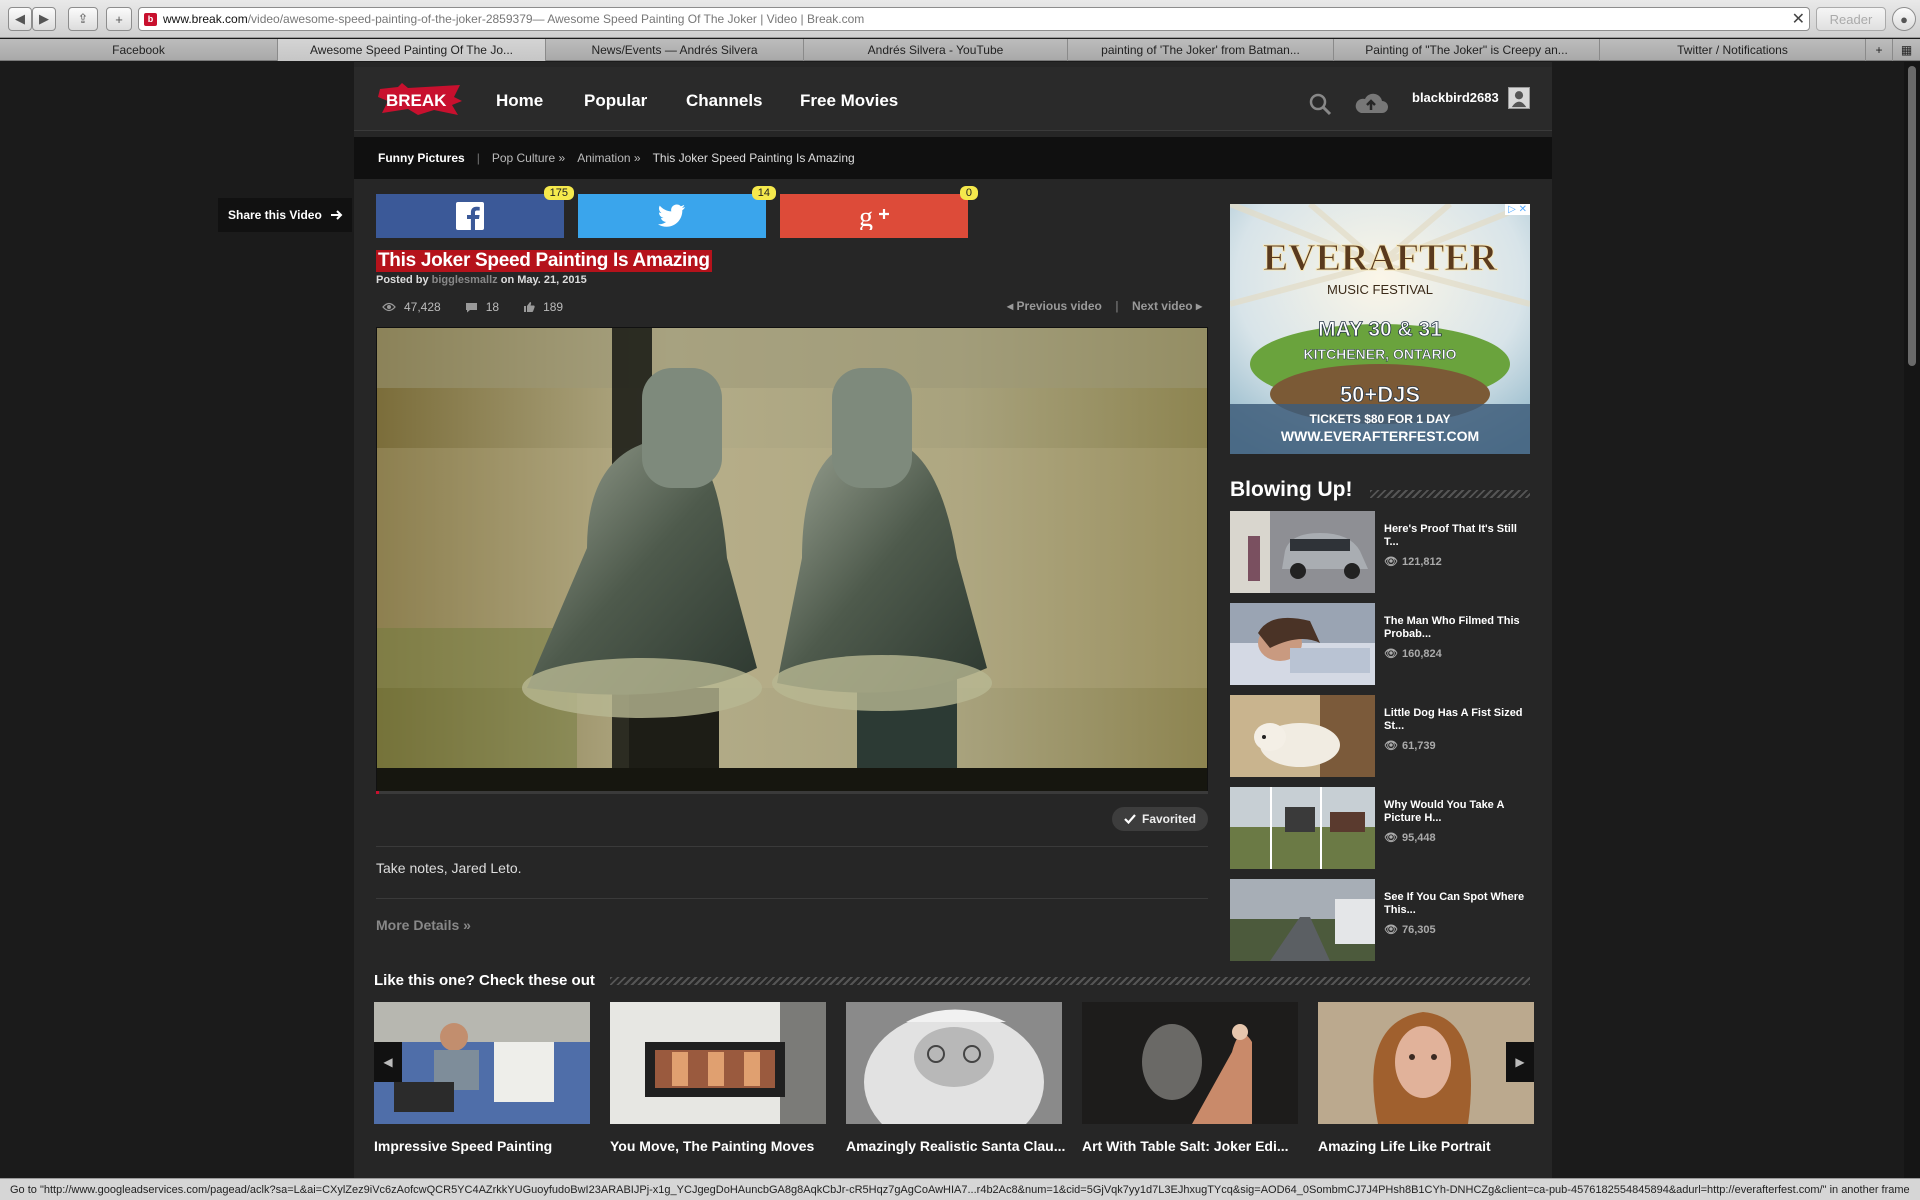  What do you see at coordinates (792, 792) in the screenshot?
I see `video-progress-bar` at bounding box center [792, 792].